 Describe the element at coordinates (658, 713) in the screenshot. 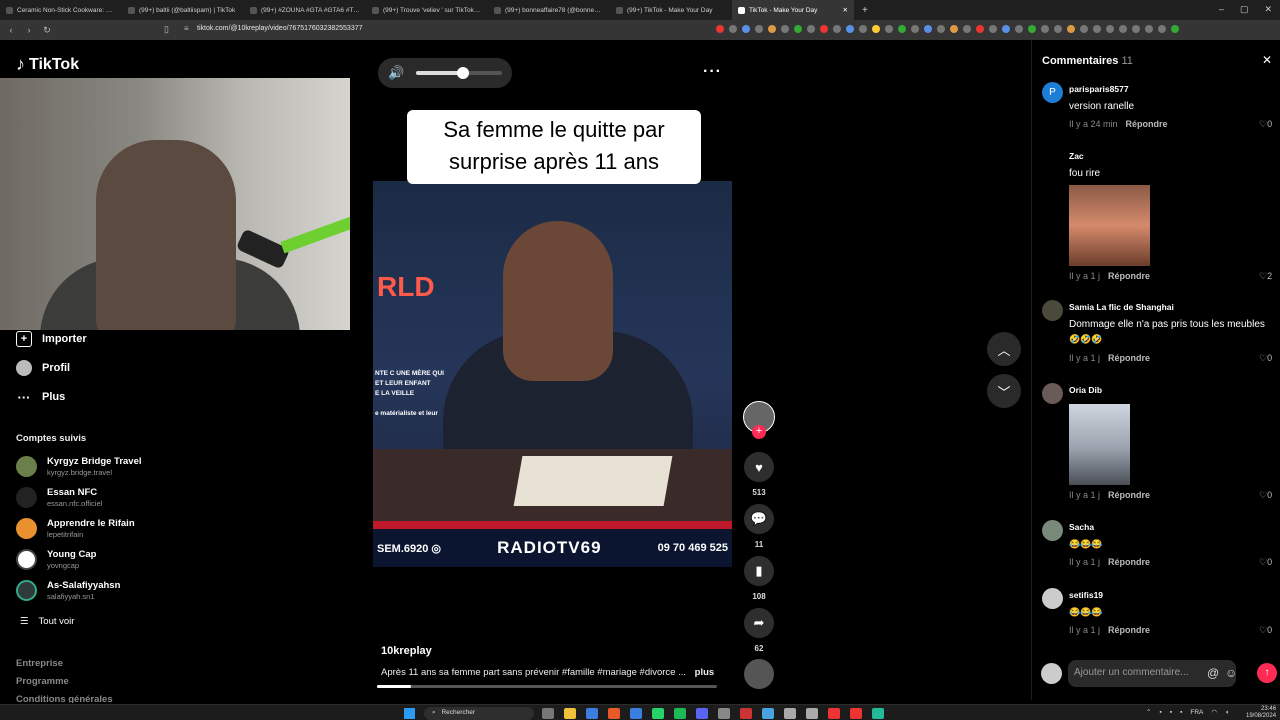

I see `whatsapp-icon` at that location.